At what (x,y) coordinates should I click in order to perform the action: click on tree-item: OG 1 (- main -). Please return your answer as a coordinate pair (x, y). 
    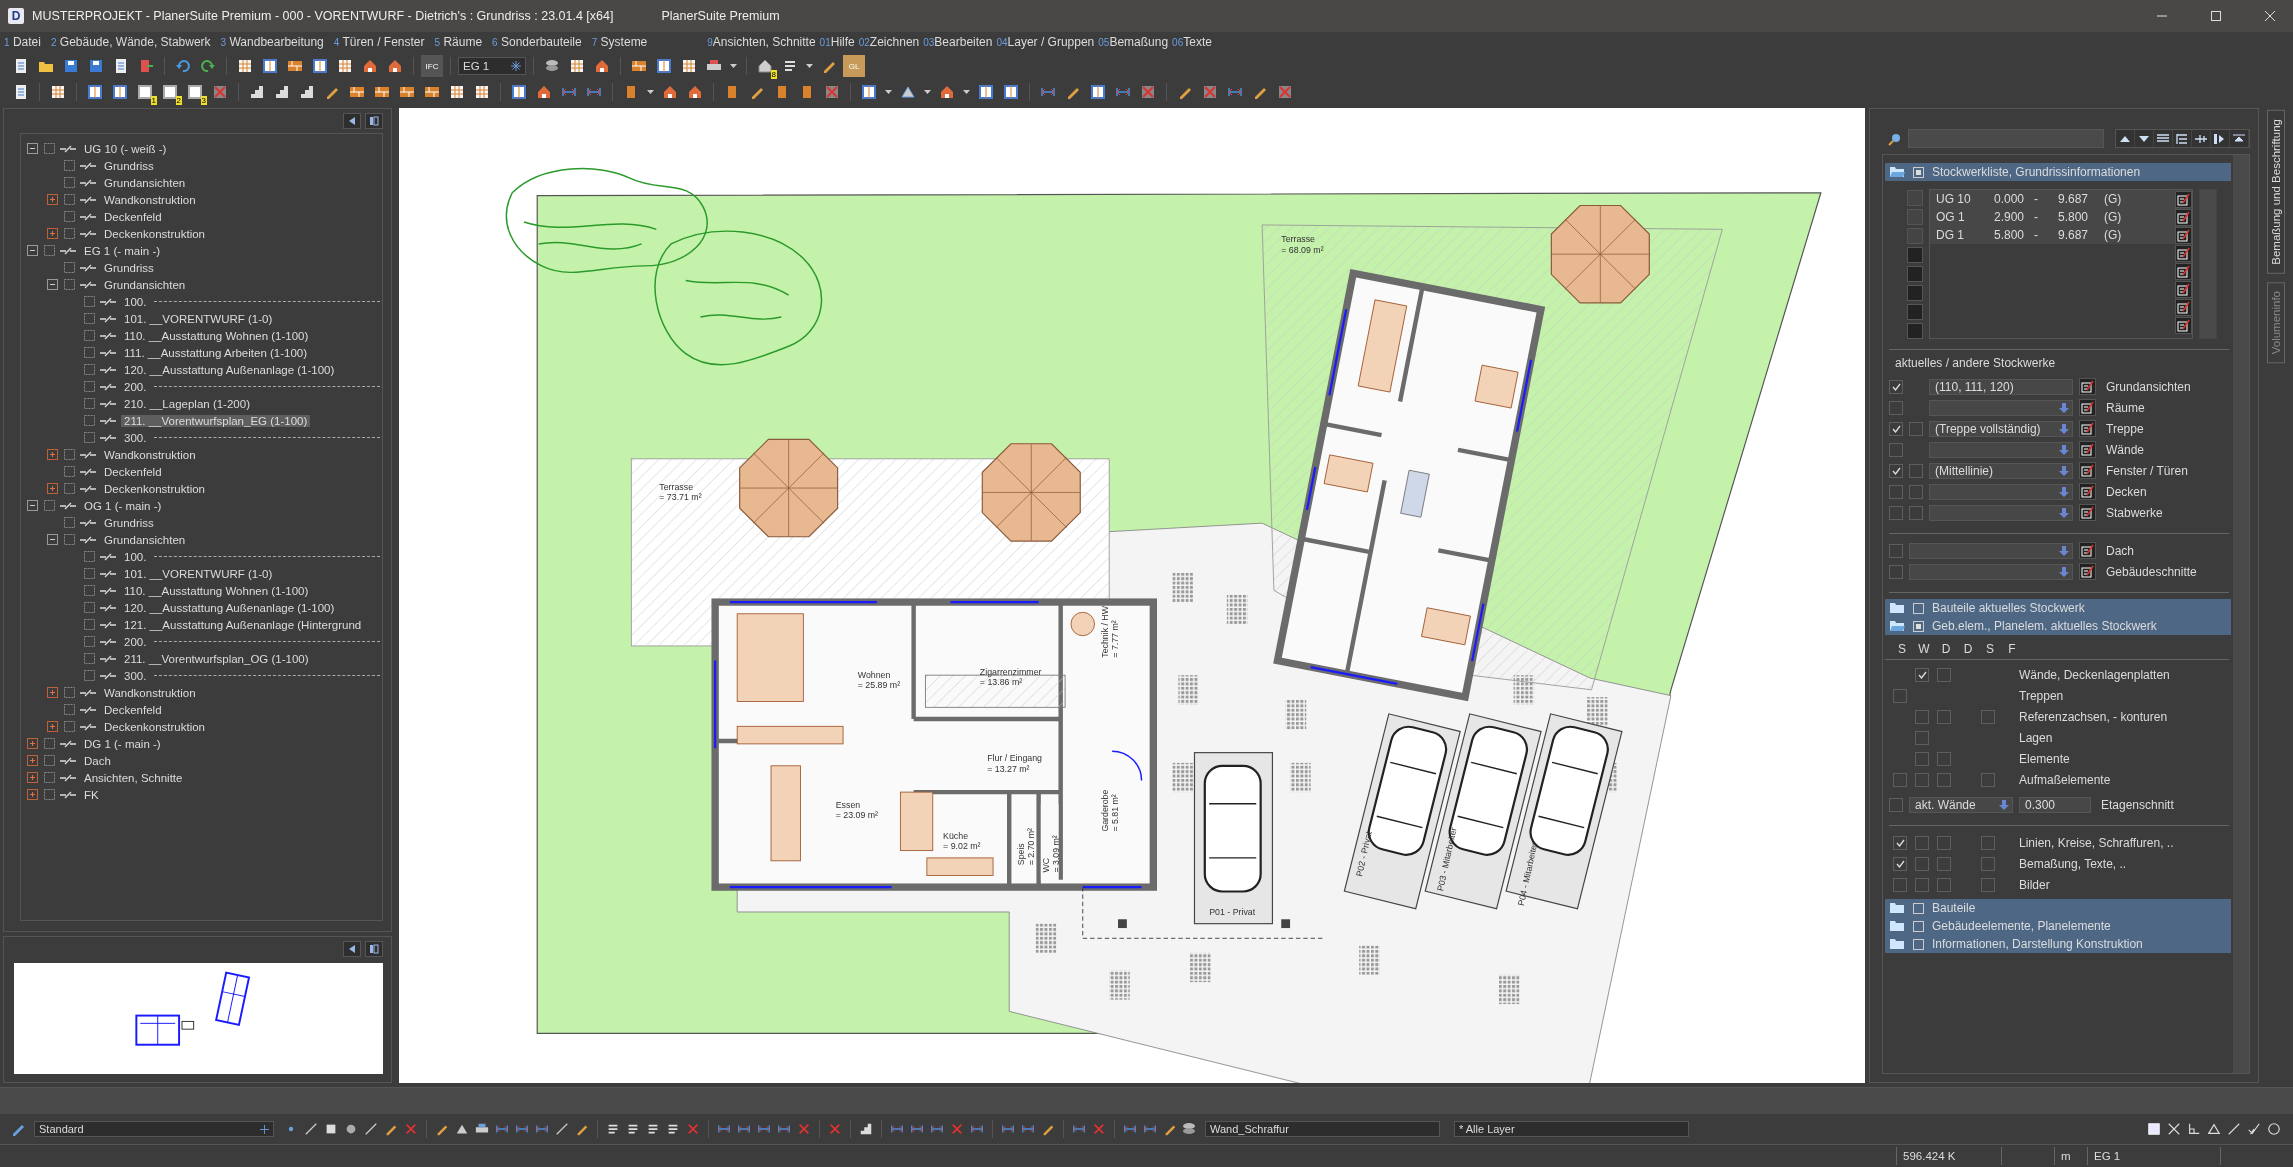
    Looking at the image, I should click on (123, 505).